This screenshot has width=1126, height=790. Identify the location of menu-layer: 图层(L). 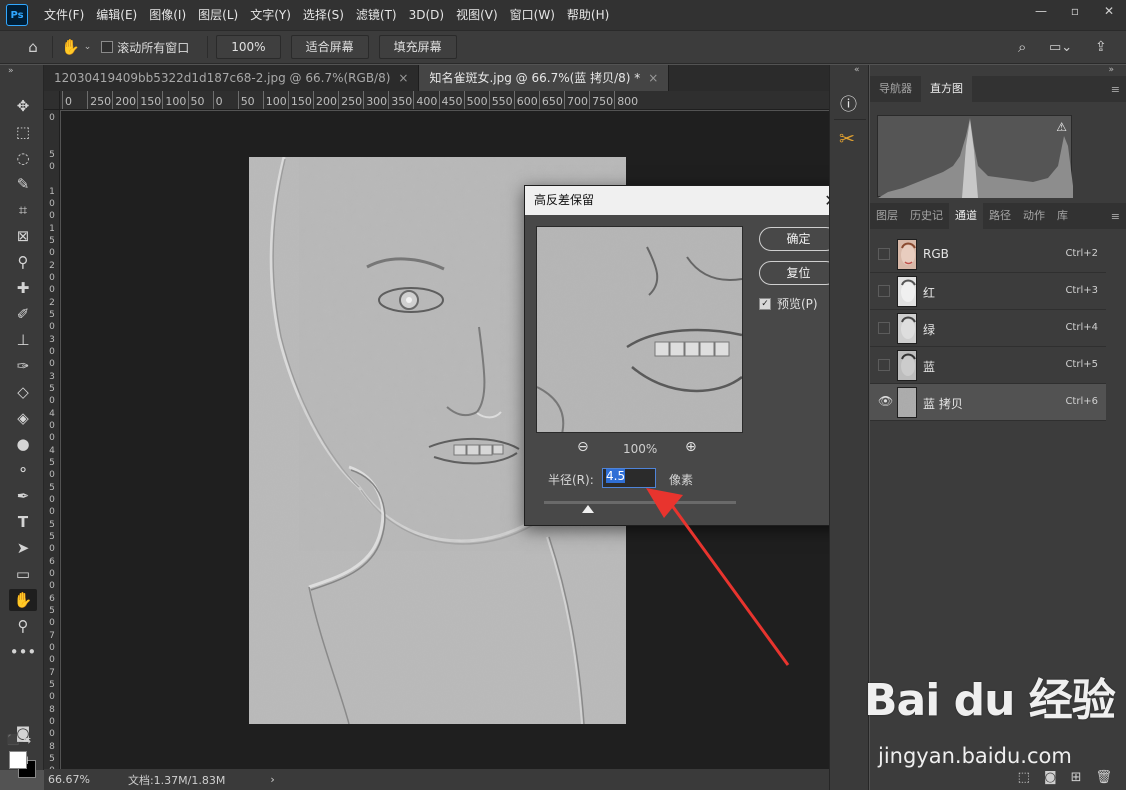
(218, 15).